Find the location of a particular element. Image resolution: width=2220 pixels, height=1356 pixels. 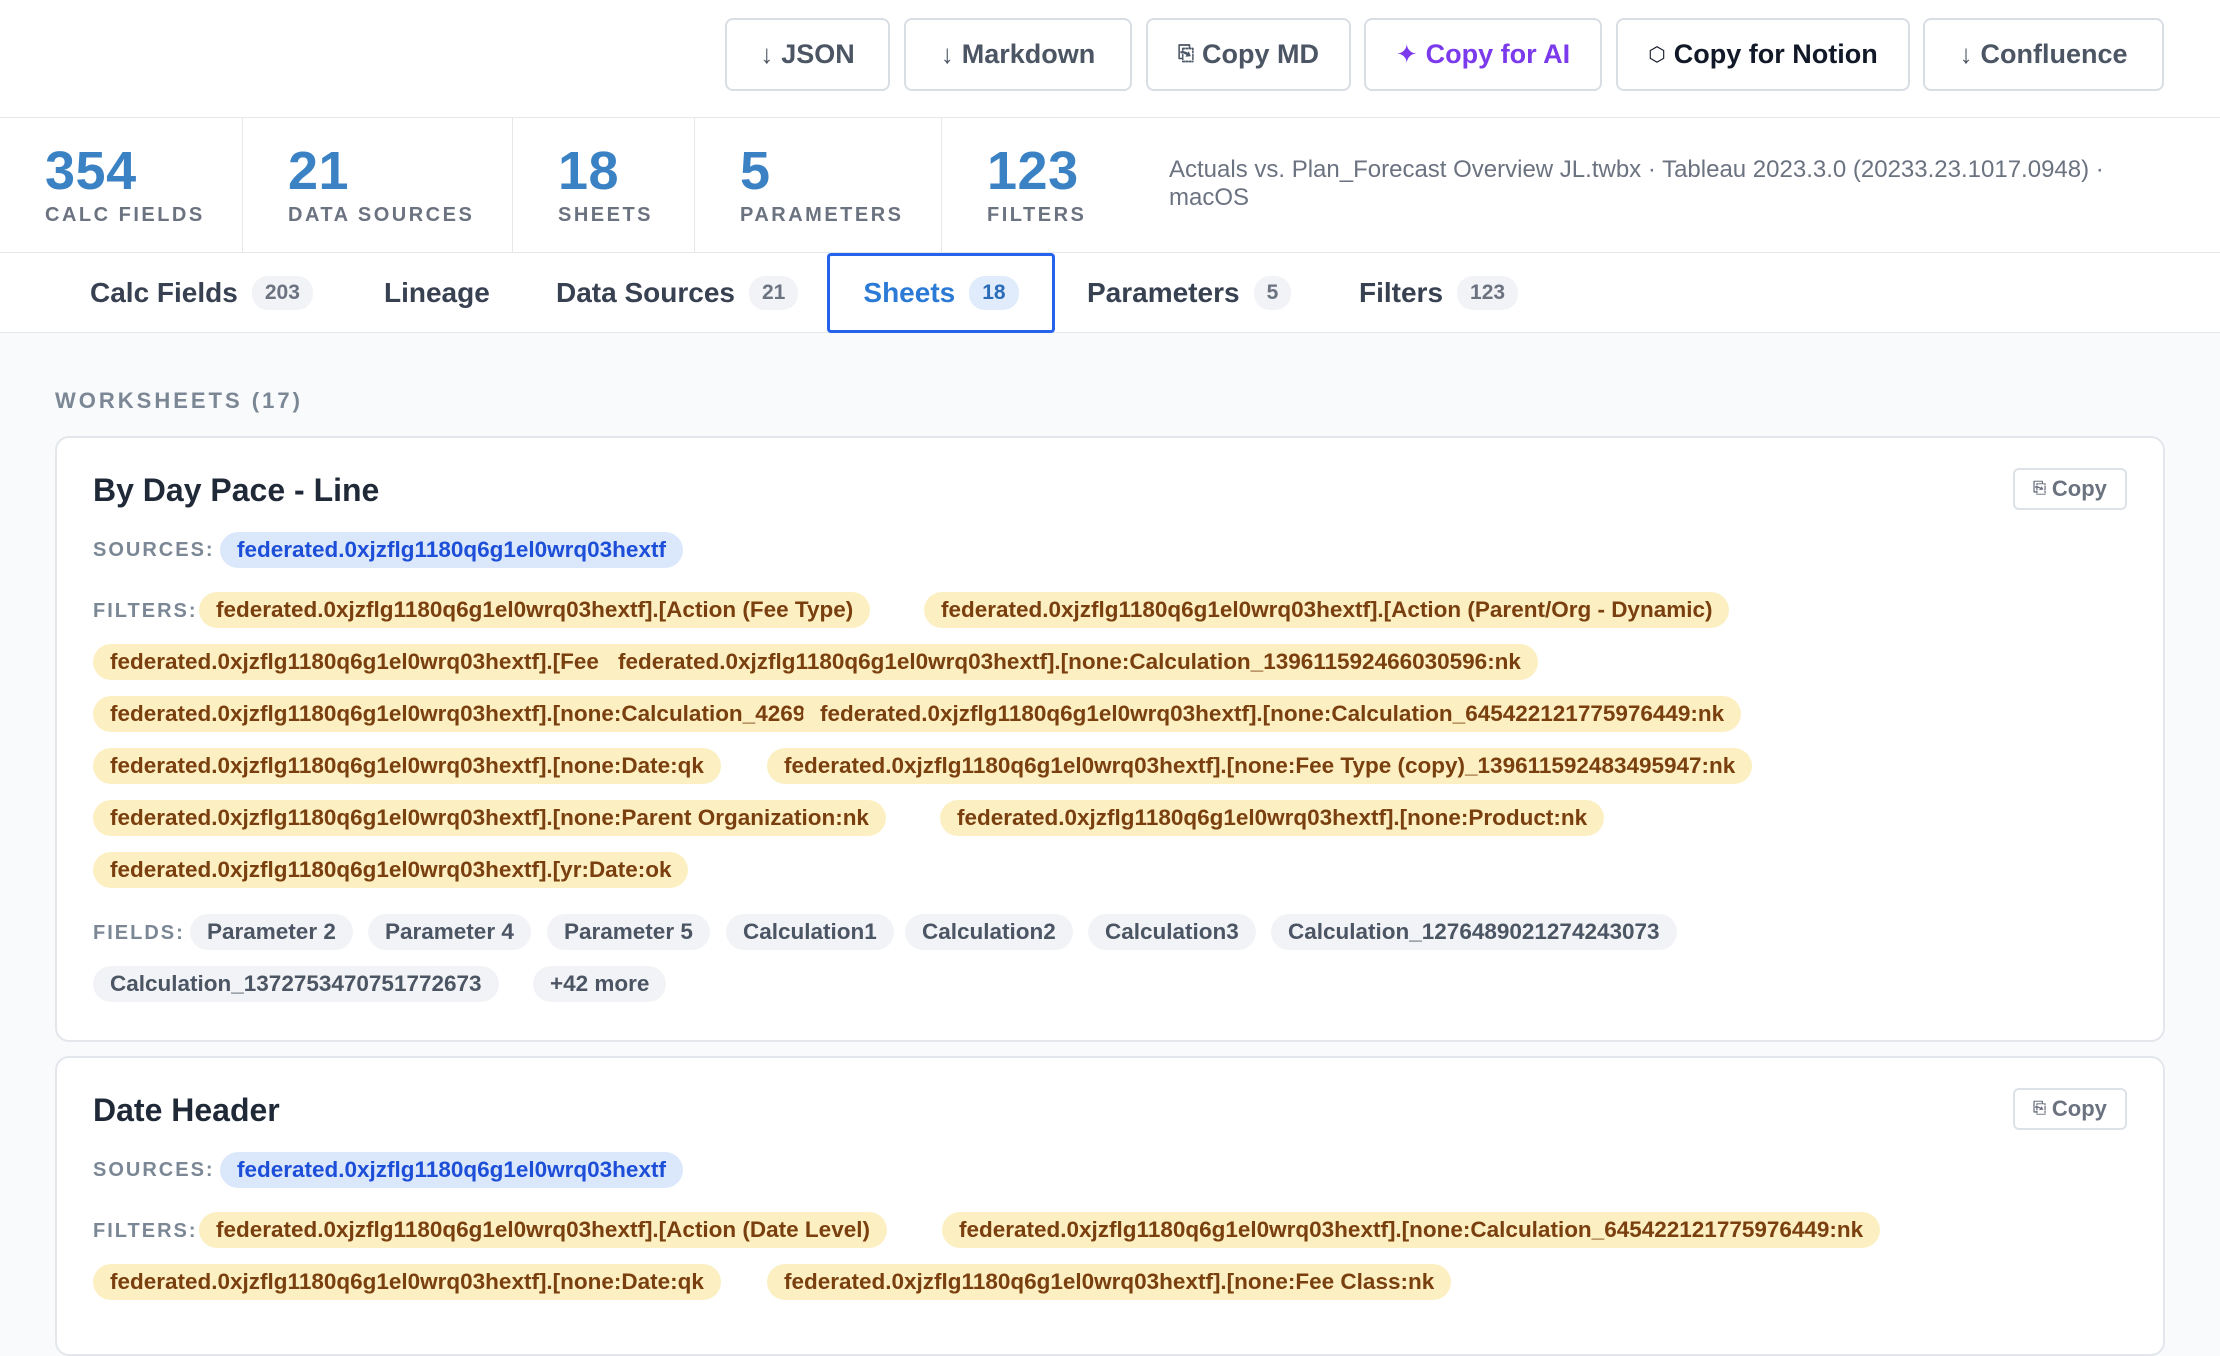

copy-for-ai-button: ✦ Copy for AI is located at coordinates (1483, 54).